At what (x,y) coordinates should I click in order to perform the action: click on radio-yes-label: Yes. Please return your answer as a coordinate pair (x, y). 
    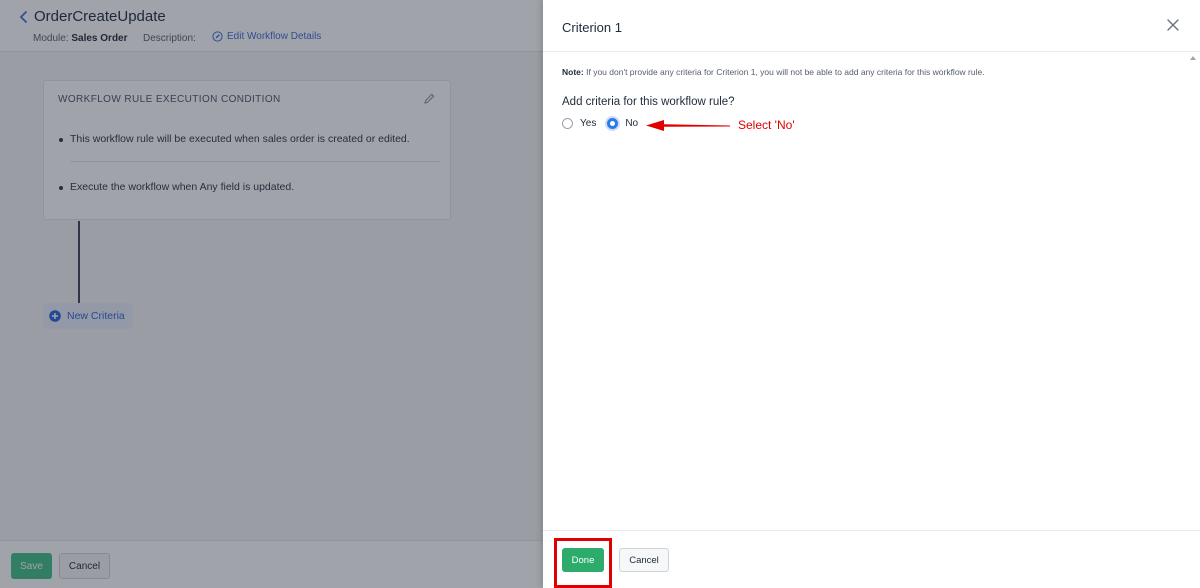
    Looking at the image, I should click on (588, 123).